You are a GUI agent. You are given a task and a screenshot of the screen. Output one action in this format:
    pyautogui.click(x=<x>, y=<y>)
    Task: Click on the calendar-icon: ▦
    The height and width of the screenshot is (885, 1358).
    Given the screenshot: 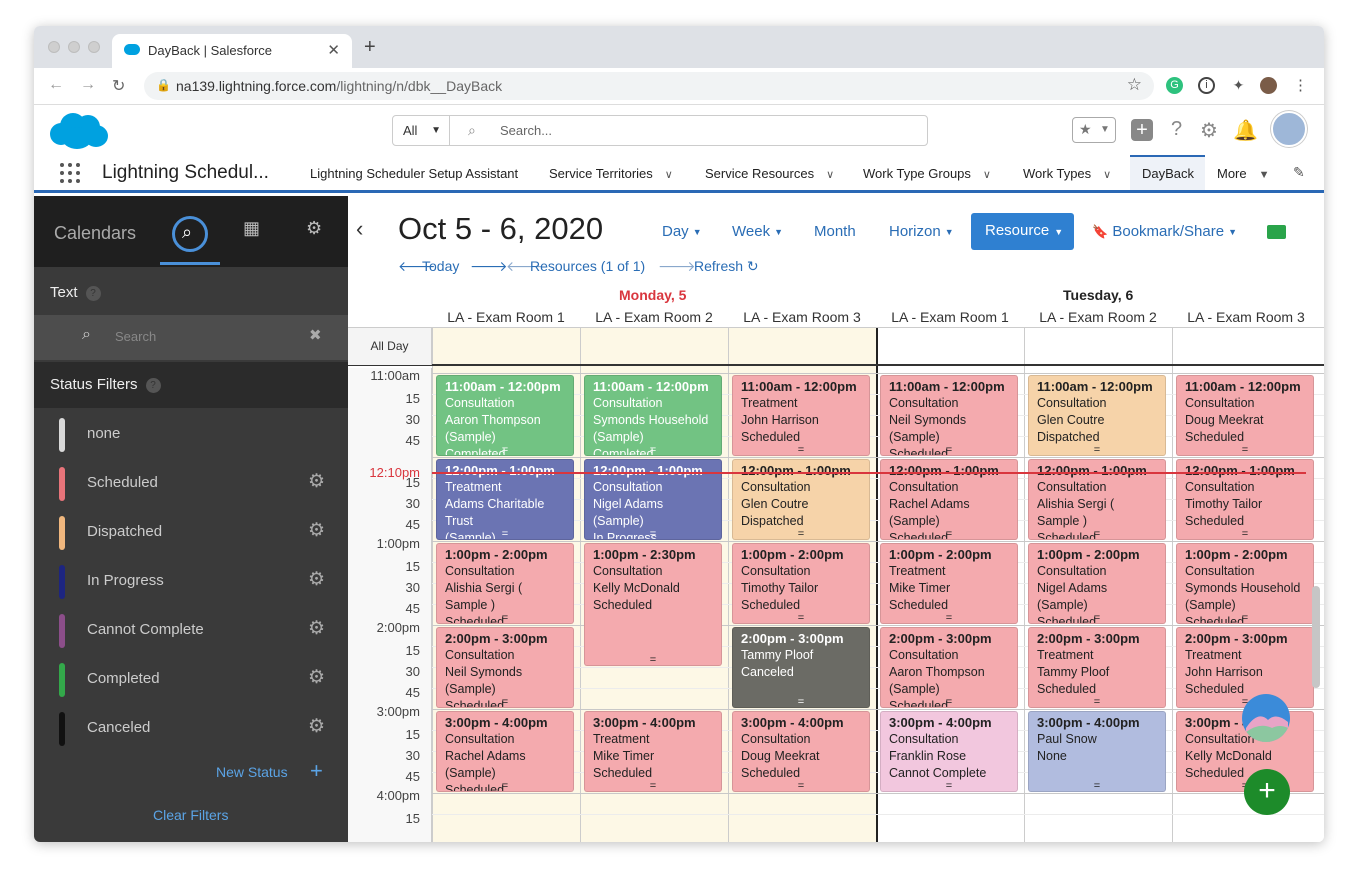 What is the action you would take?
    pyautogui.click(x=251, y=228)
    